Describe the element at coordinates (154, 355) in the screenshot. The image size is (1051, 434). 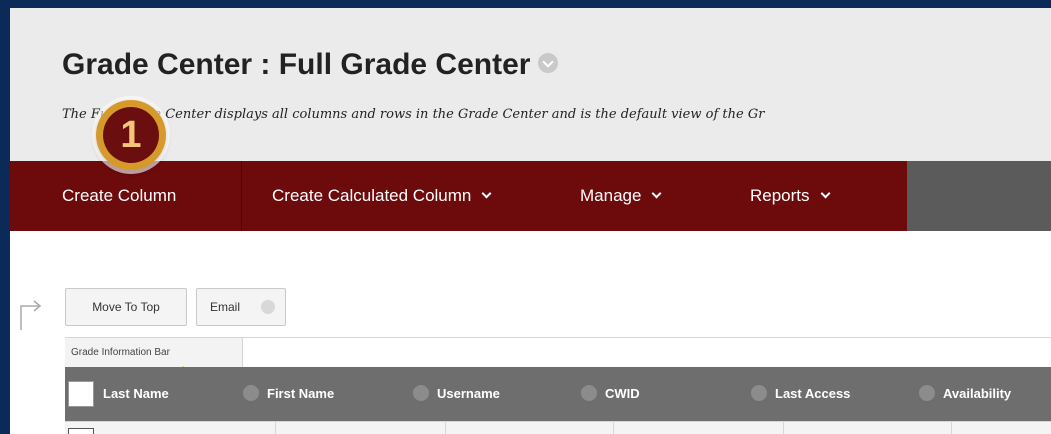
I see `grade-information-bar-tab: Grade Information Bar` at that location.